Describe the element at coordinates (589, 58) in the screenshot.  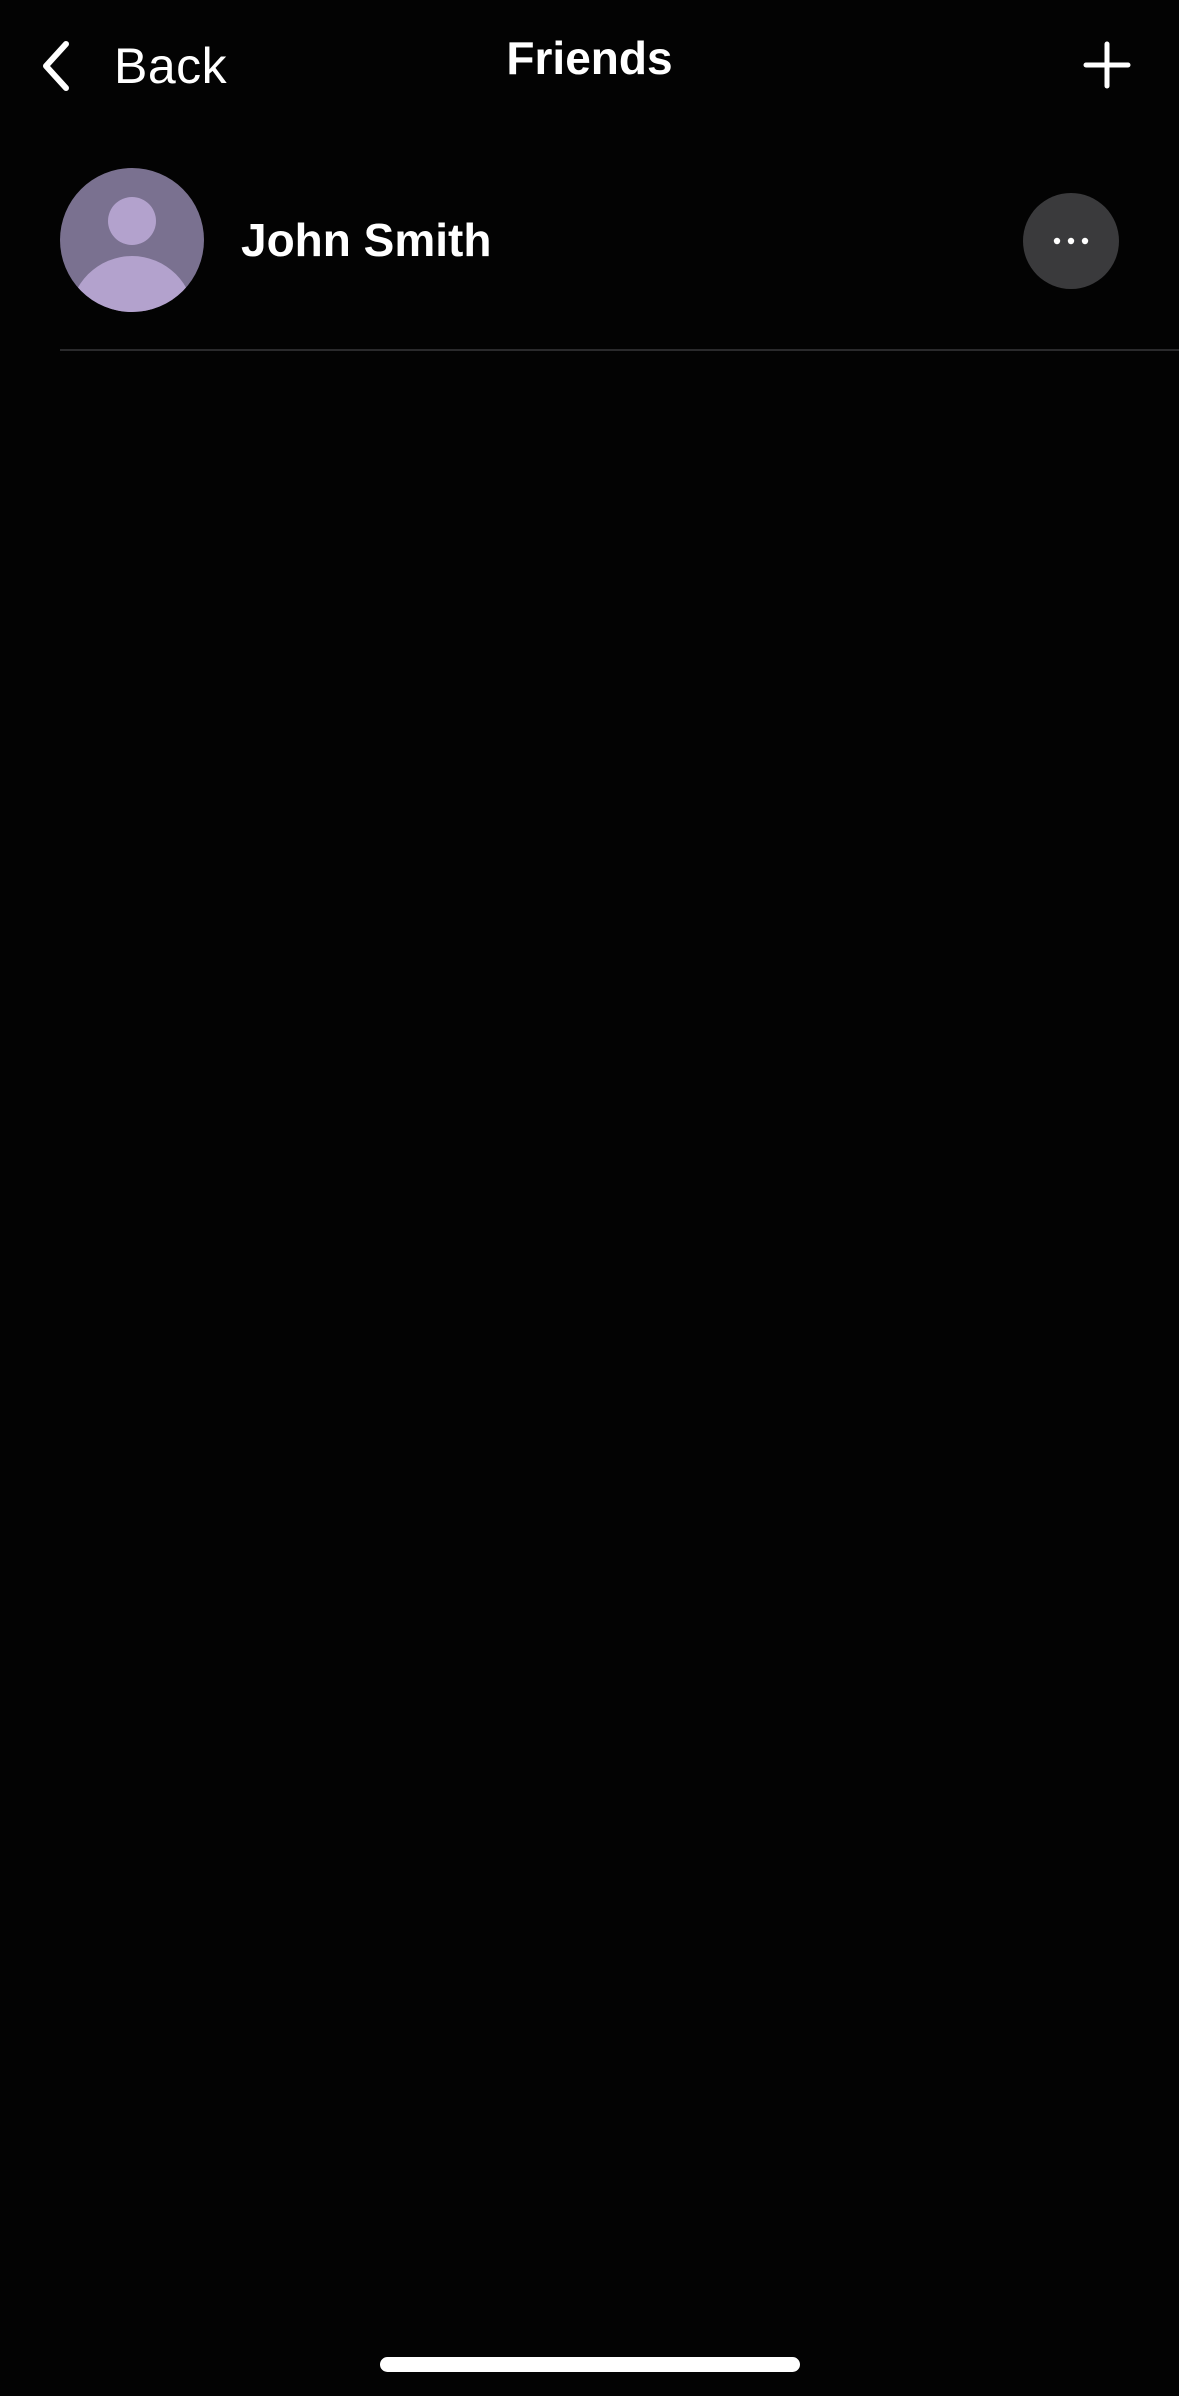
I see `page-title: Friends` at that location.